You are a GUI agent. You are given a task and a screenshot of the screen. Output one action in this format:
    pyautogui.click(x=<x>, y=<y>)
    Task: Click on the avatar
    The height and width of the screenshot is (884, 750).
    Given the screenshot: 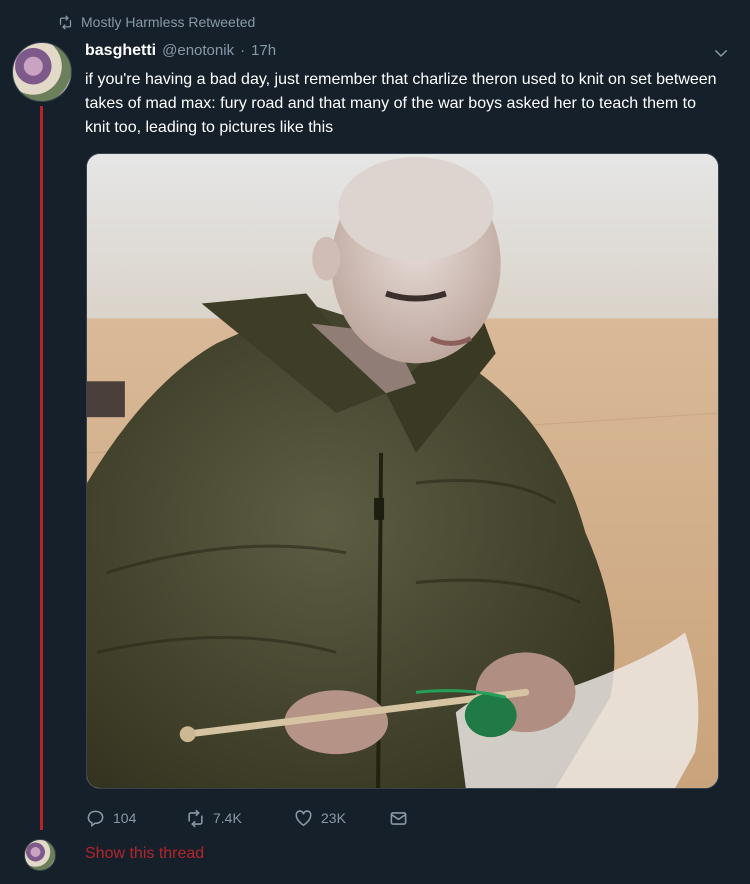 What is the action you would take?
    pyautogui.click(x=42, y=72)
    